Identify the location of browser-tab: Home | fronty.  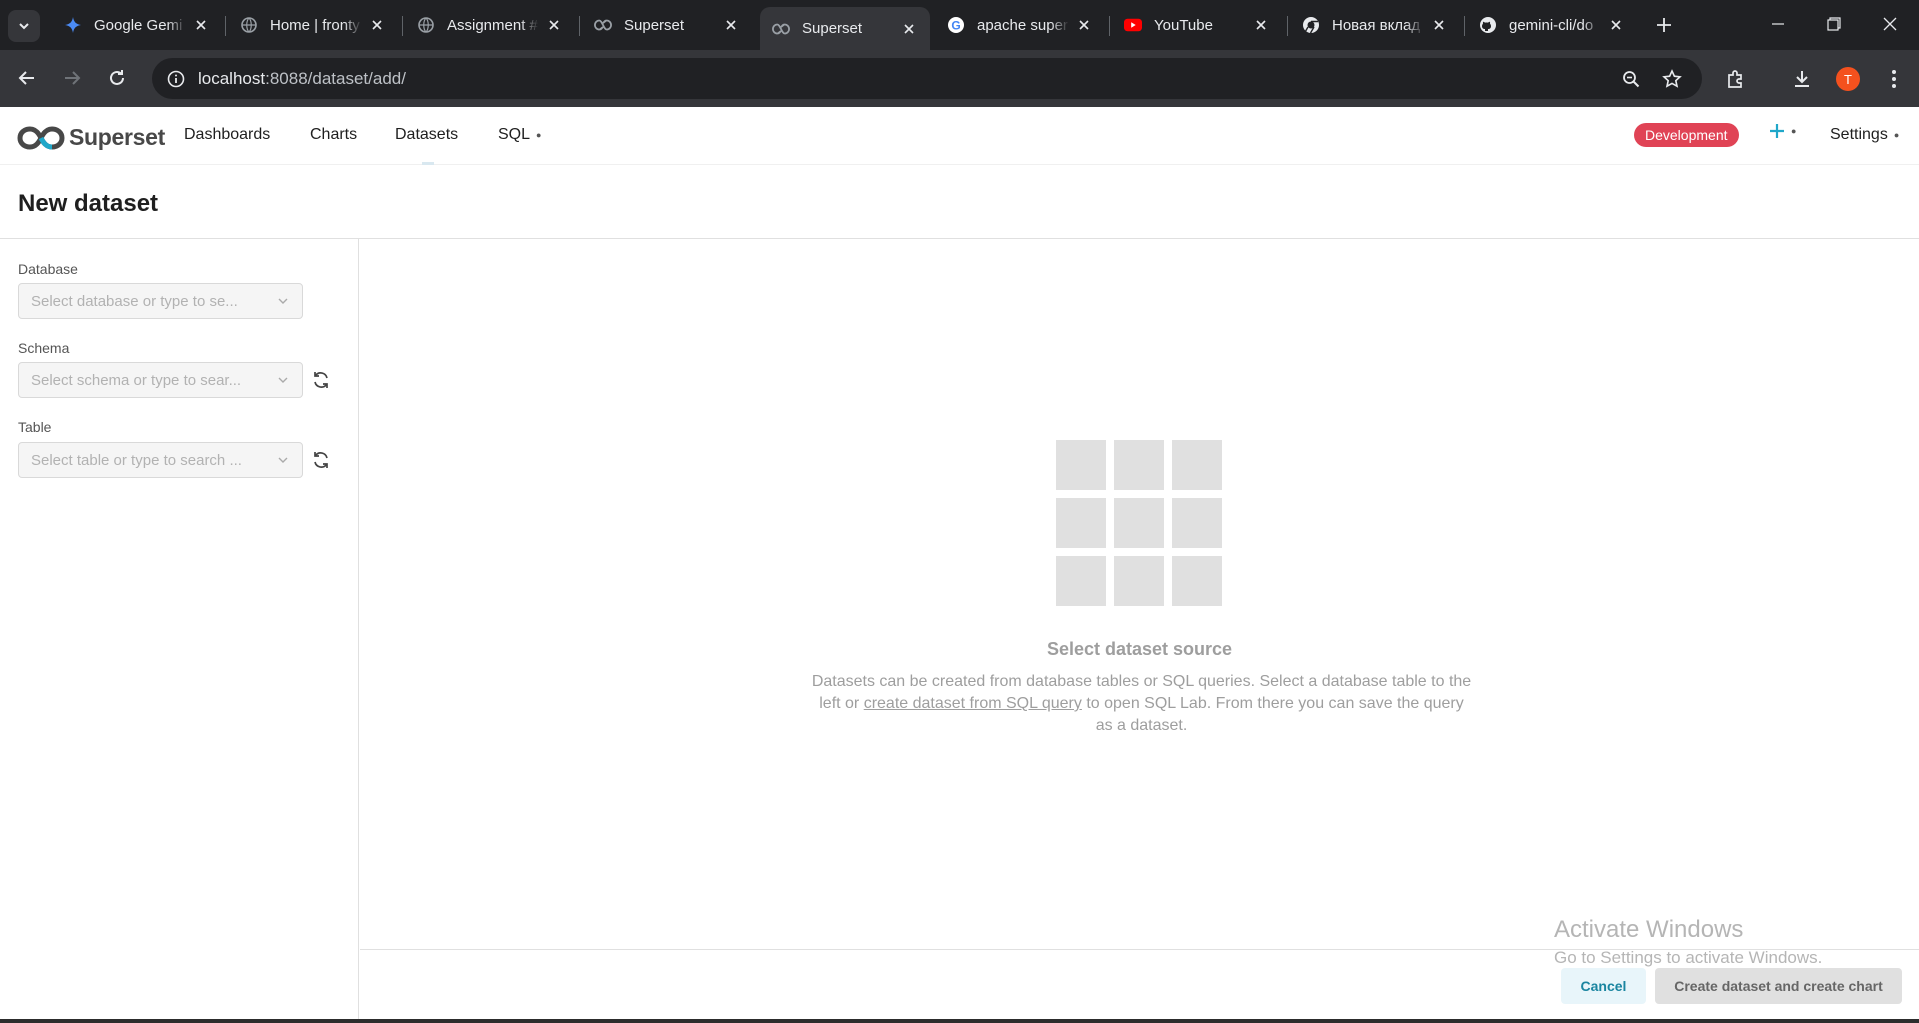
(313, 25).